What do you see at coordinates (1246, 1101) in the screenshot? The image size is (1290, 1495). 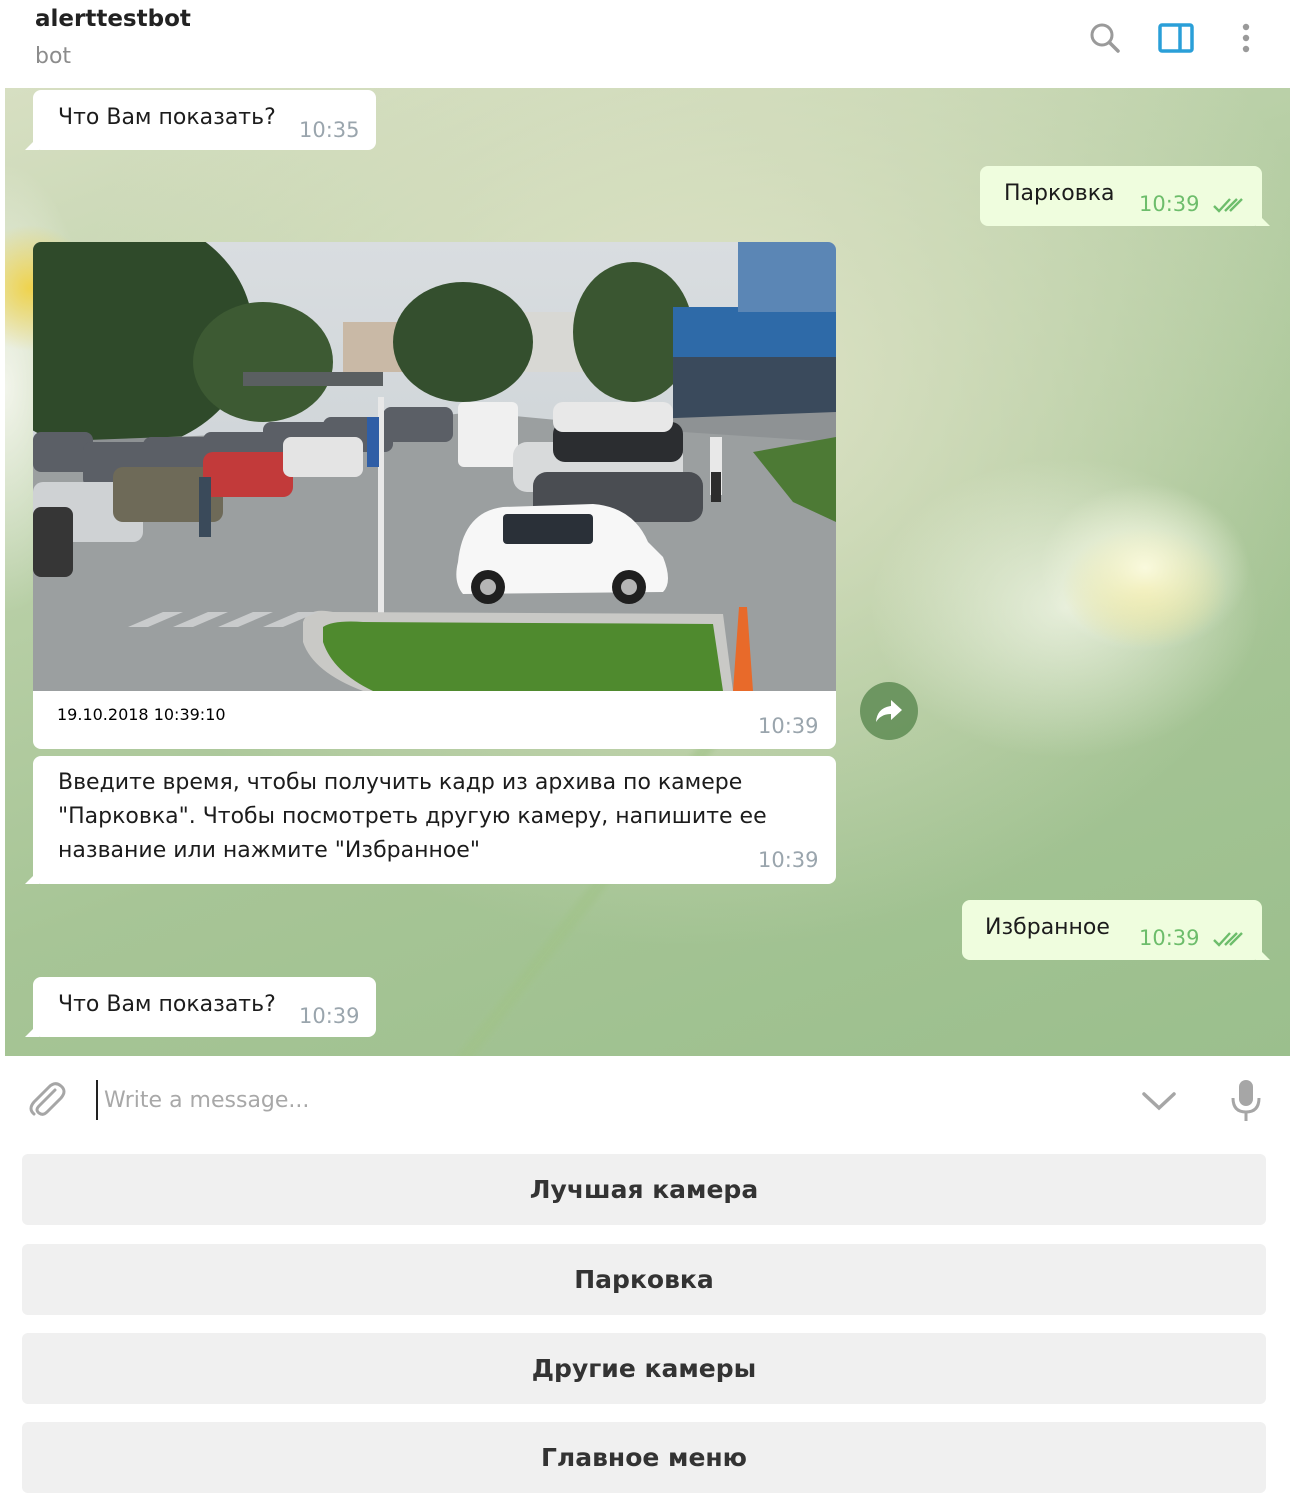 I see `mic-icon` at bounding box center [1246, 1101].